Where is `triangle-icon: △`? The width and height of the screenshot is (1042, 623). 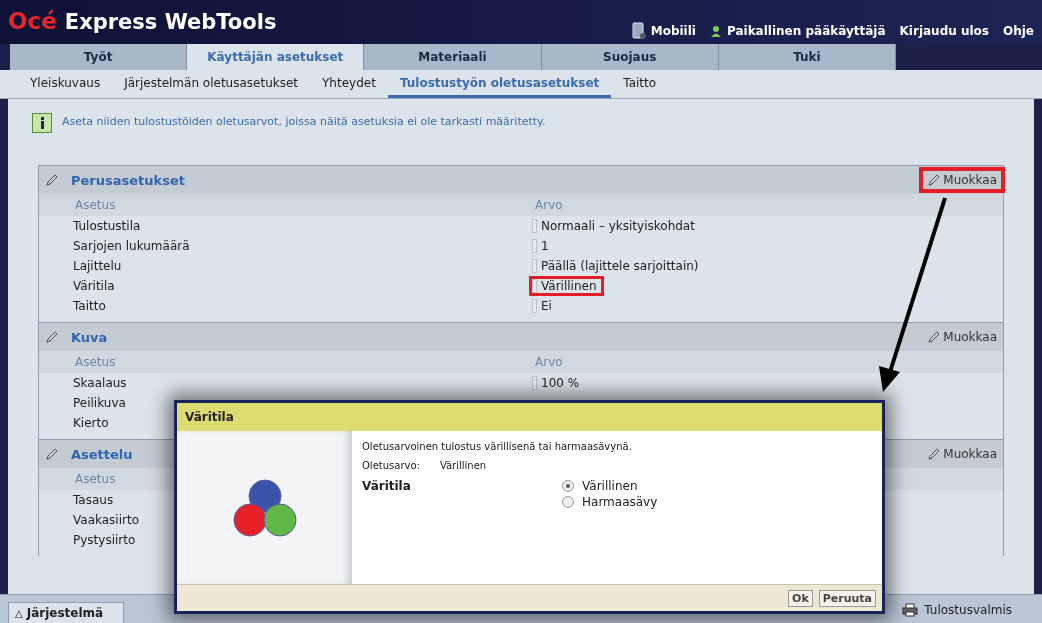 triangle-icon: △ is located at coordinates (19, 613).